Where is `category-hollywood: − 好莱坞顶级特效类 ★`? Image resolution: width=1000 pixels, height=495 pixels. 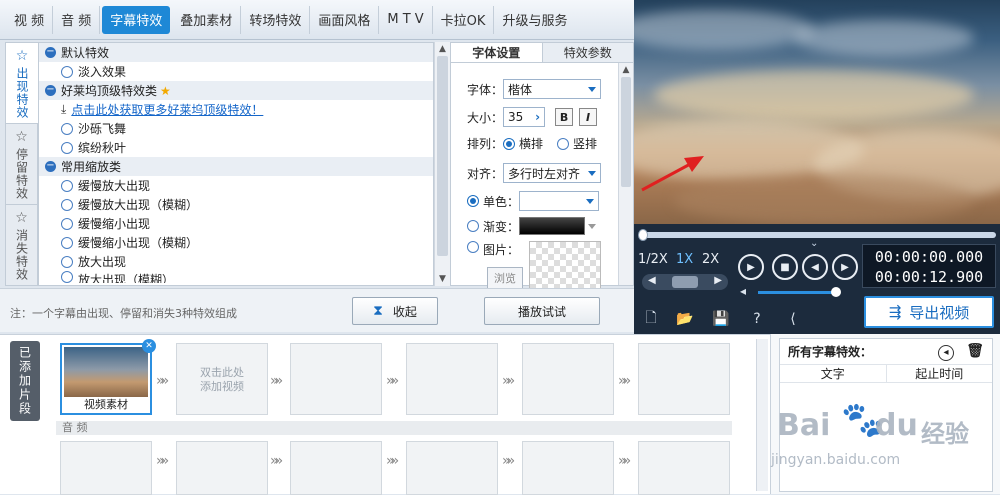 category-hollywood: − 好莱坞顶级特效类 ★ is located at coordinates (236, 90).